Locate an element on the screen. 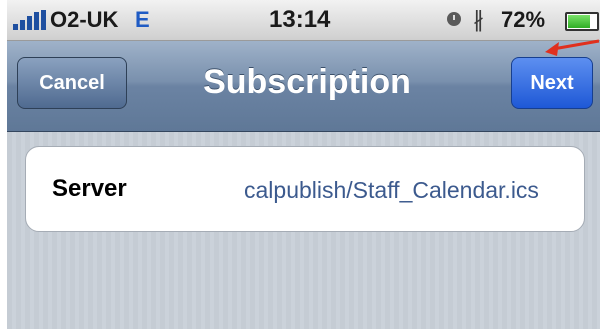  battery-icon is located at coordinates (582, 21).